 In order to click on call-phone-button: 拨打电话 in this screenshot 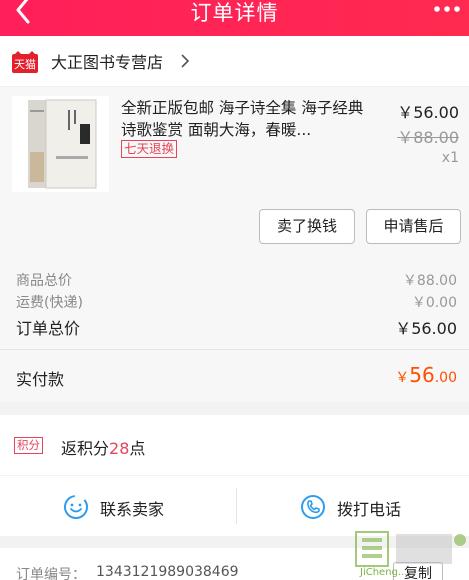, I will do `click(369, 508)`.